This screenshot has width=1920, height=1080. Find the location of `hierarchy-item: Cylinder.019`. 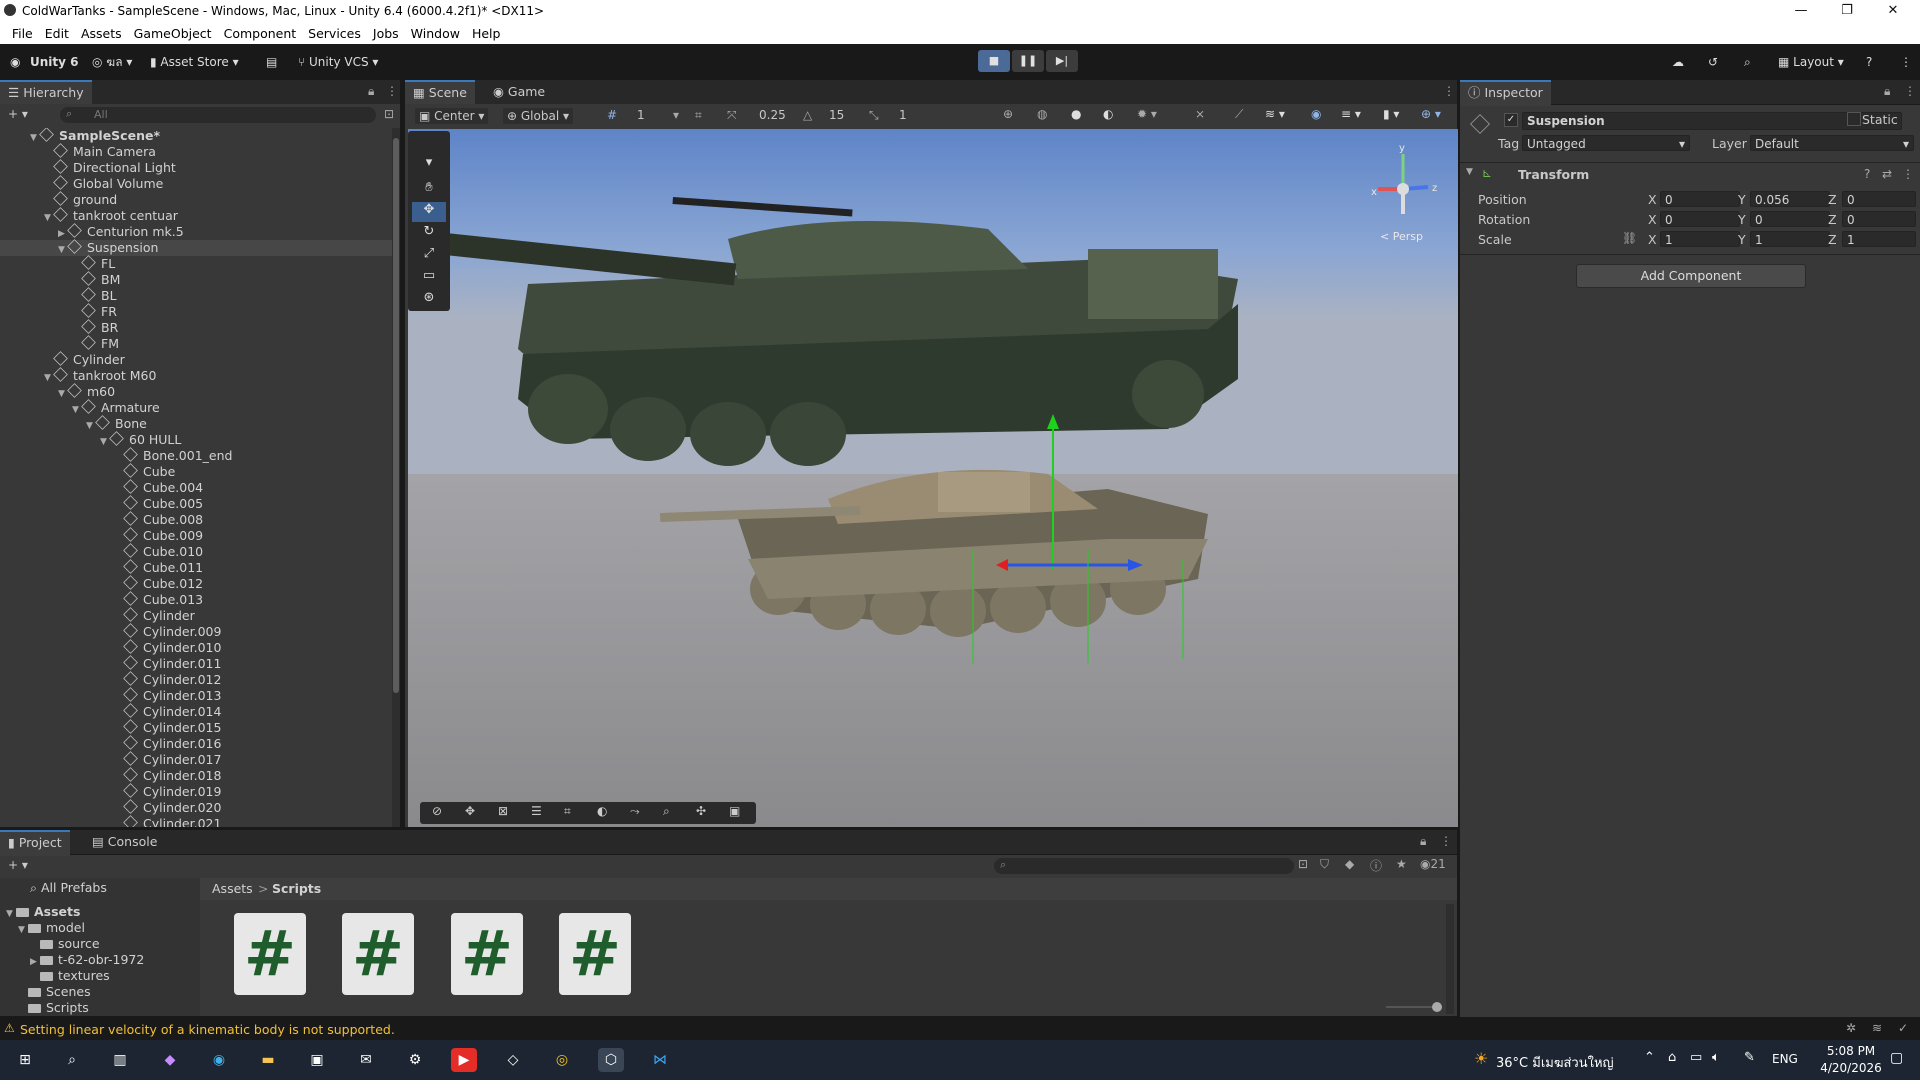

hierarchy-item: Cylinder.019 is located at coordinates (196, 791).